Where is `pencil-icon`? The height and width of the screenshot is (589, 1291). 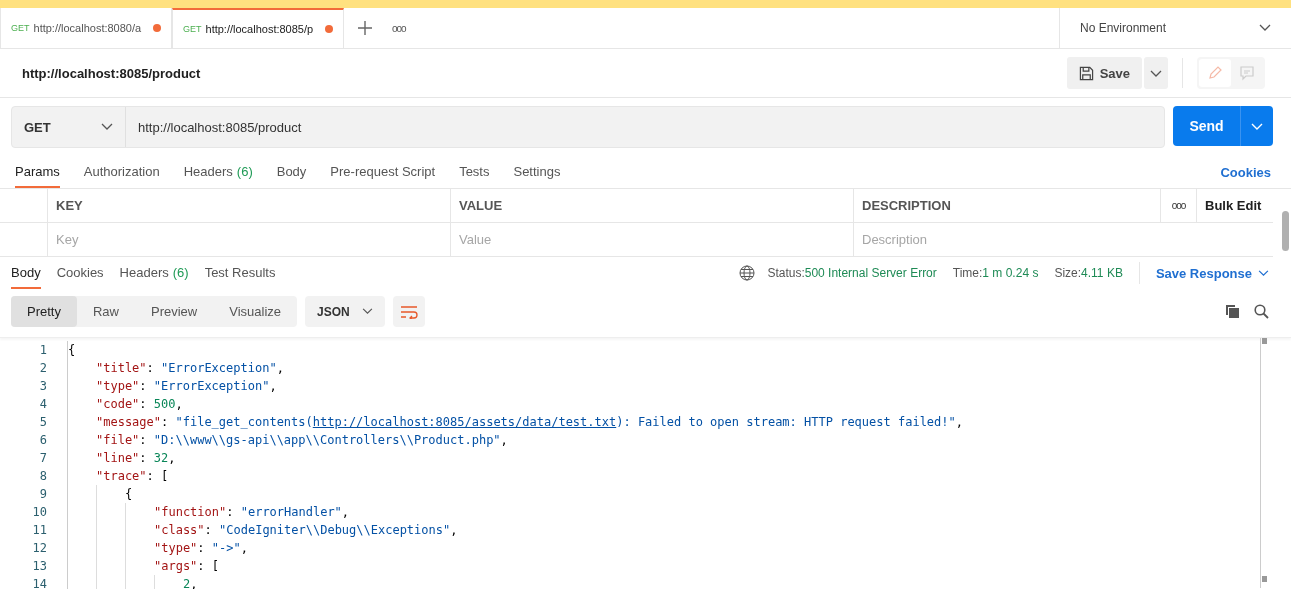
pencil-icon is located at coordinates (1215, 73).